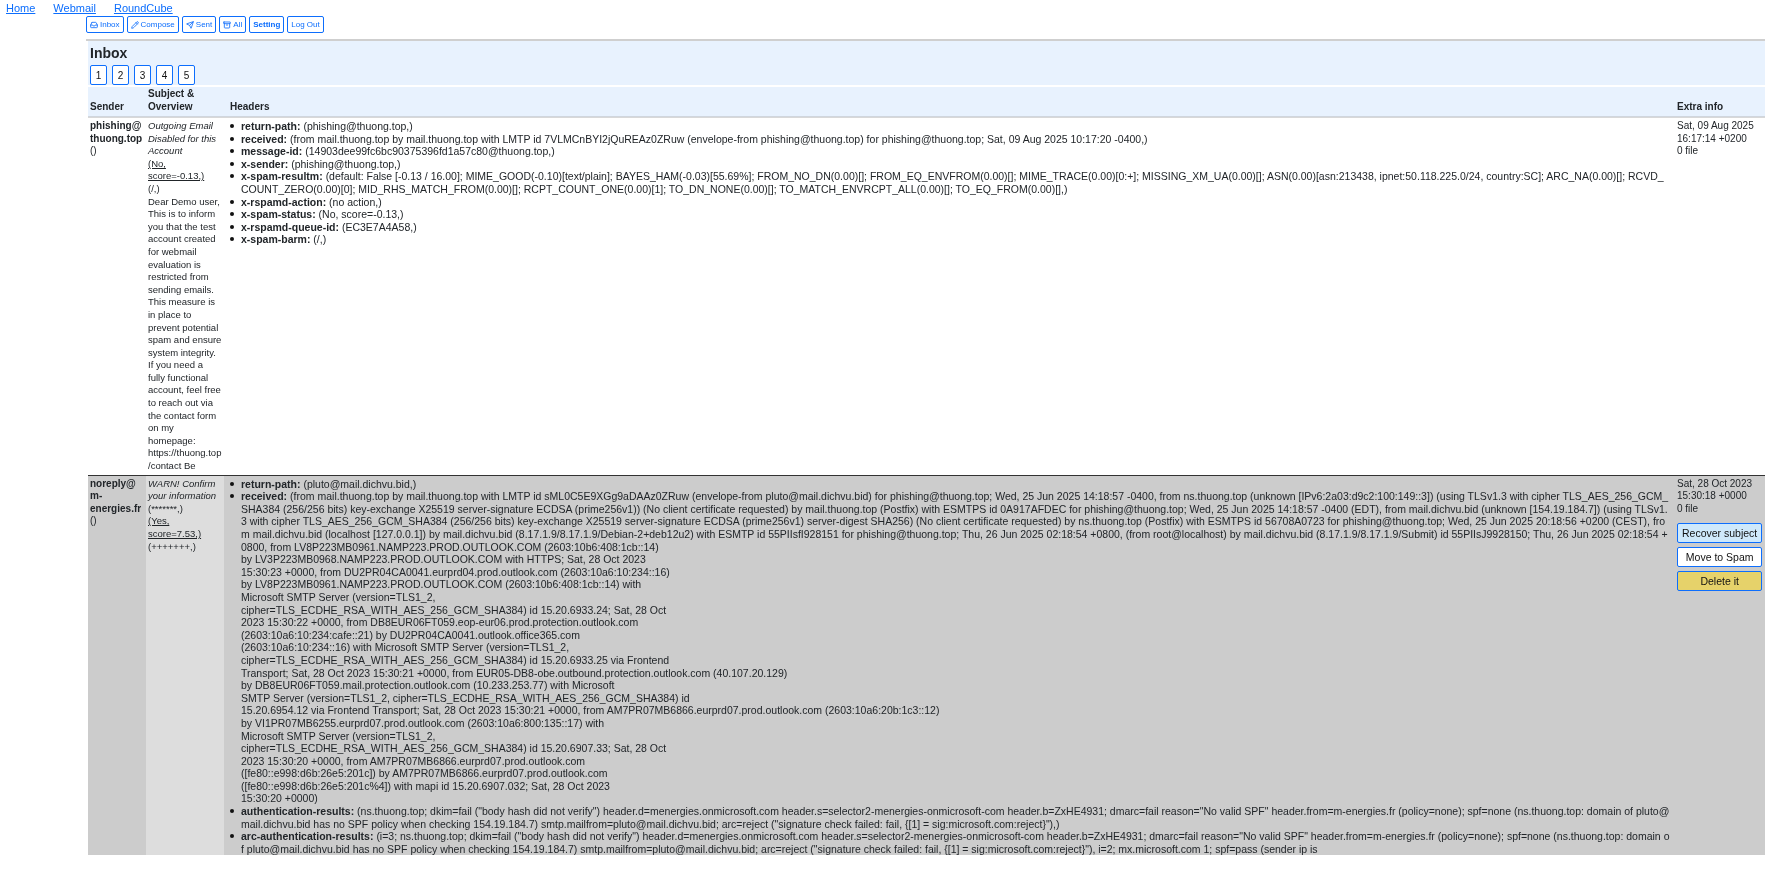 The image size is (1765, 888). Describe the element at coordinates (327, 126) in the screenshot. I see `header-line: return-path: (phishing@thuong.top,)` at that location.